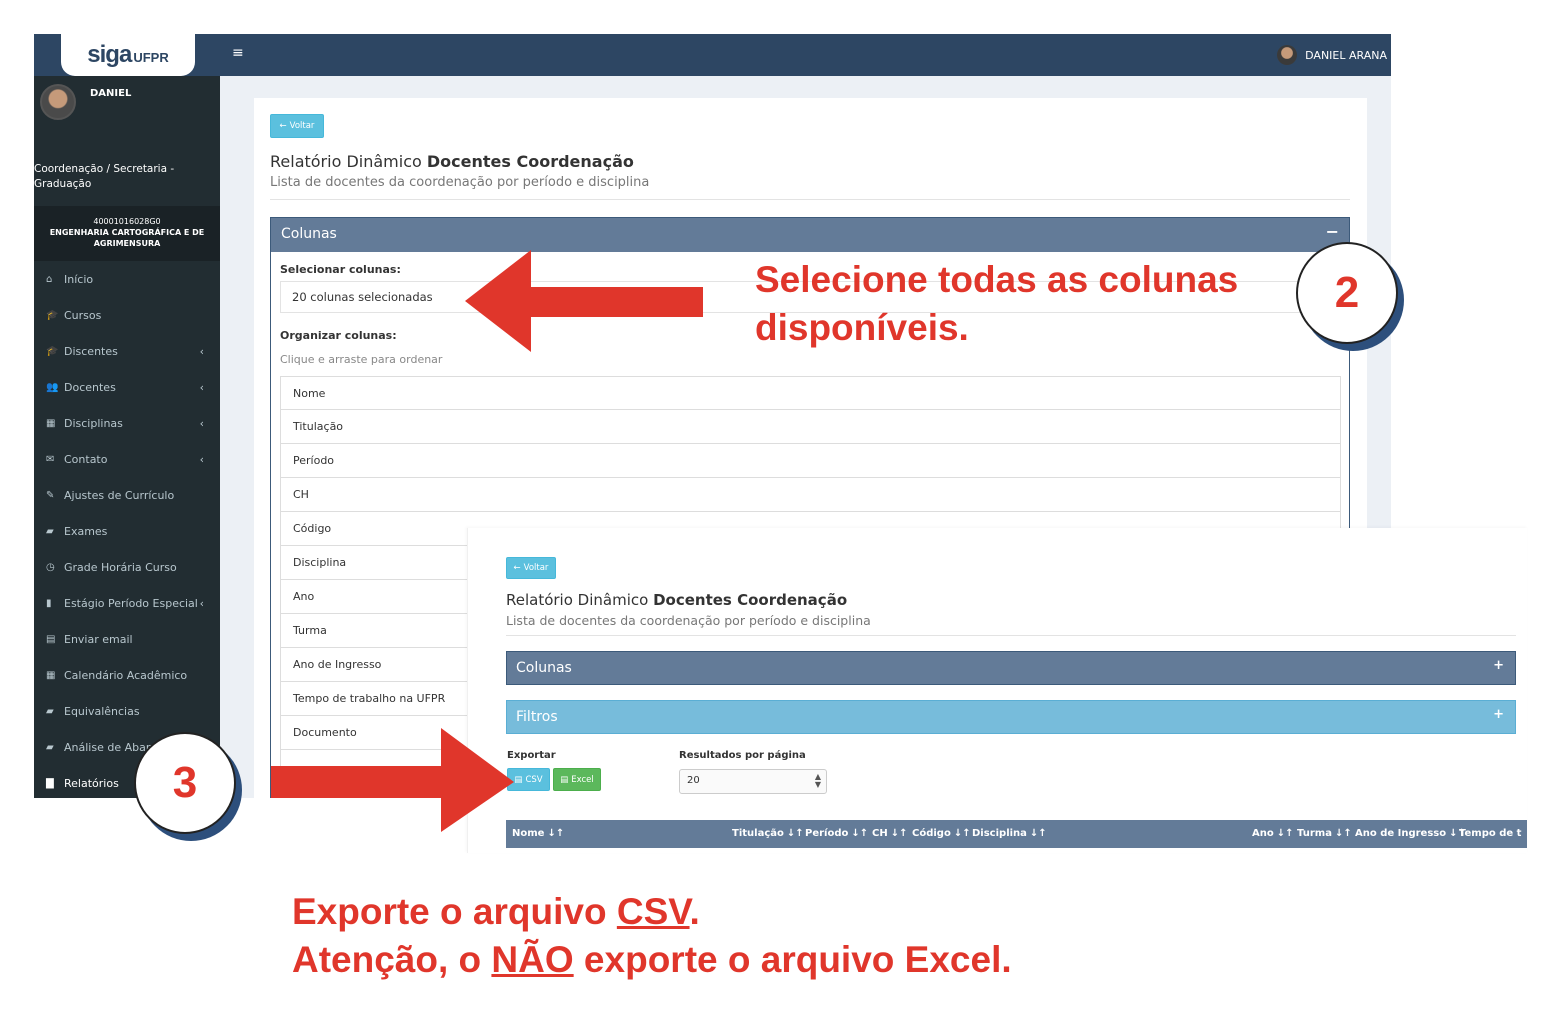 Image resolution: width=1560 pixels, height=1030 pixels. Describe the element at coordinates (810, 393) in the screenshot. I see `list-item: Nome` at that location.